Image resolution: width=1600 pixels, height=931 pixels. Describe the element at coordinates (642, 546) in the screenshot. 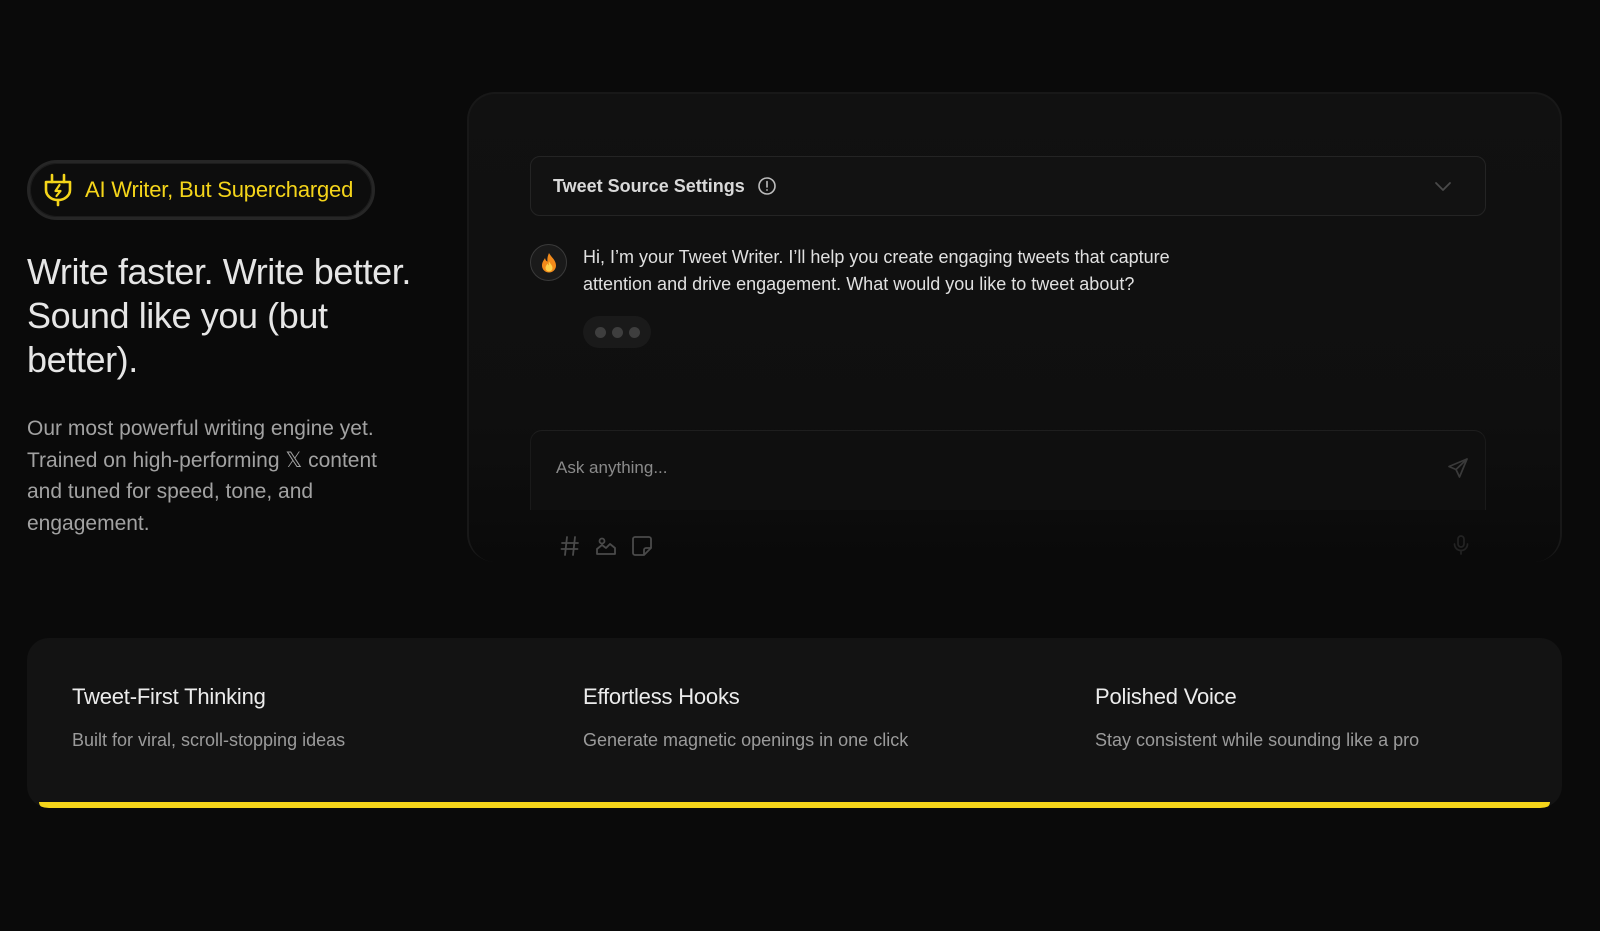

I see `sticker-icon` at that location.